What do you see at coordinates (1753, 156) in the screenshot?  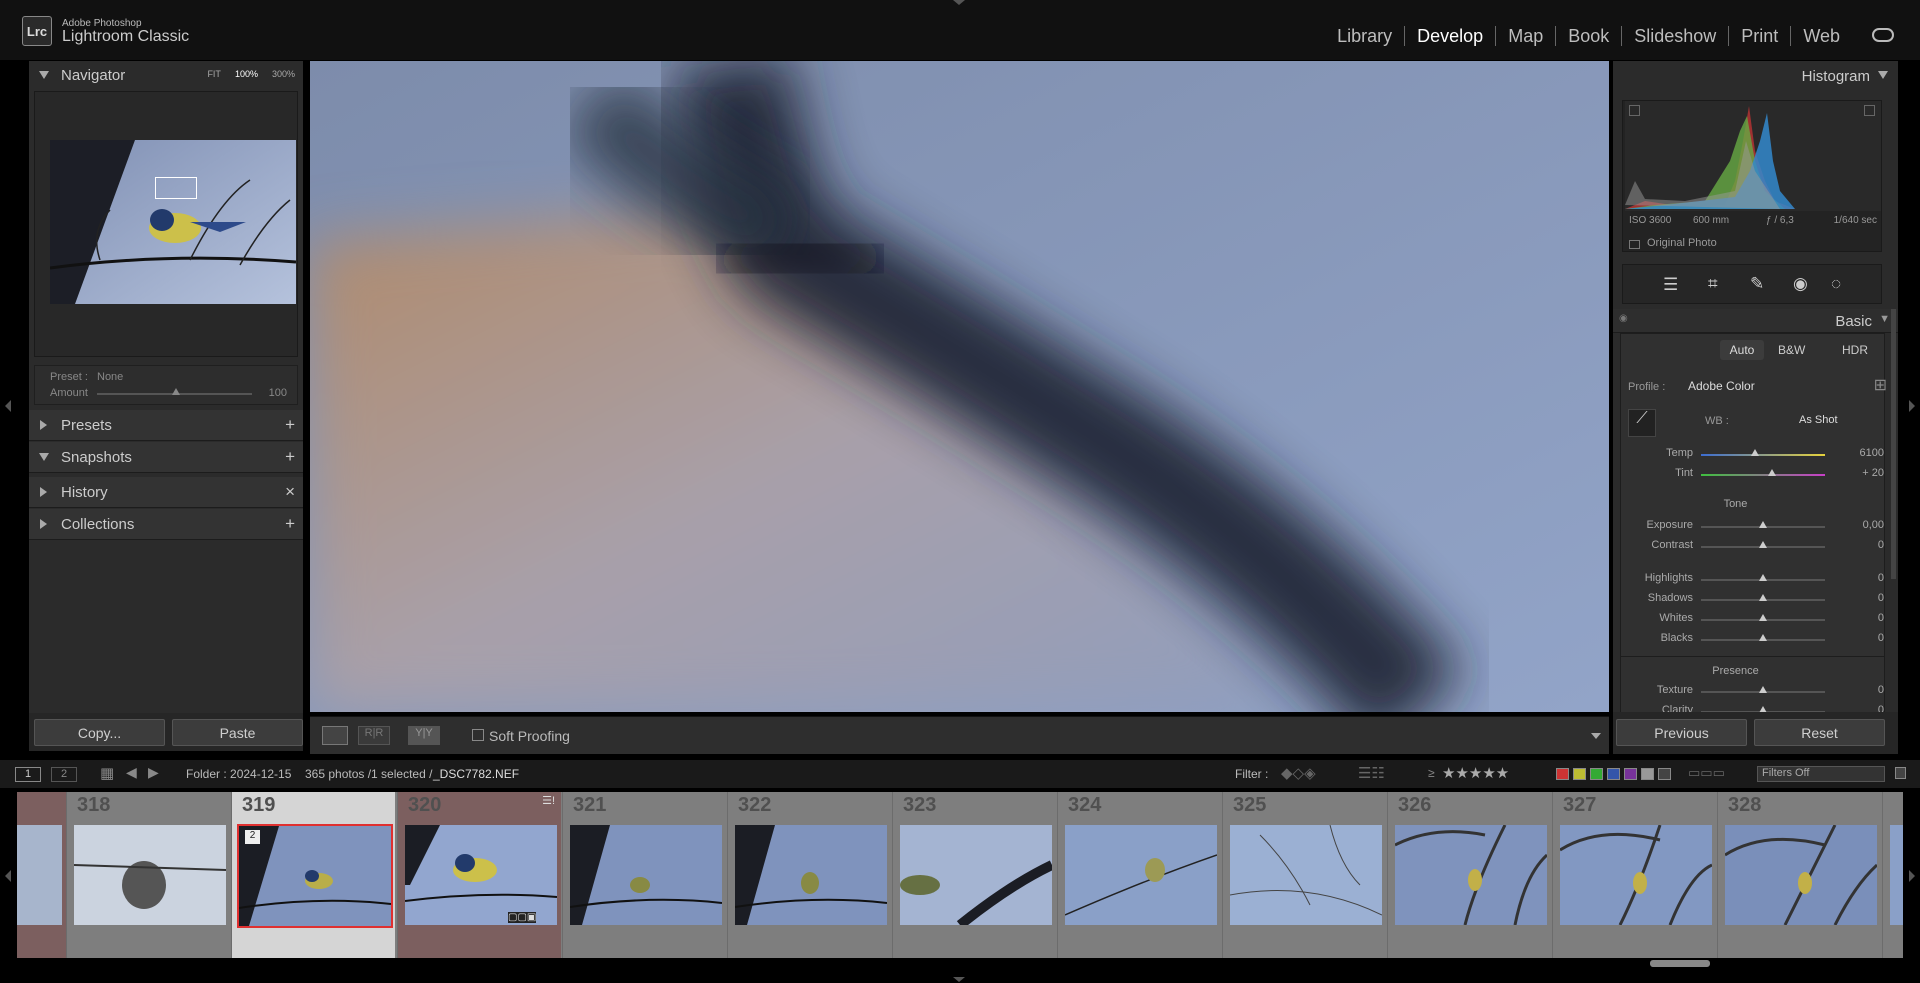 I see `histogram-graph` at bounding box center [1753, 156].